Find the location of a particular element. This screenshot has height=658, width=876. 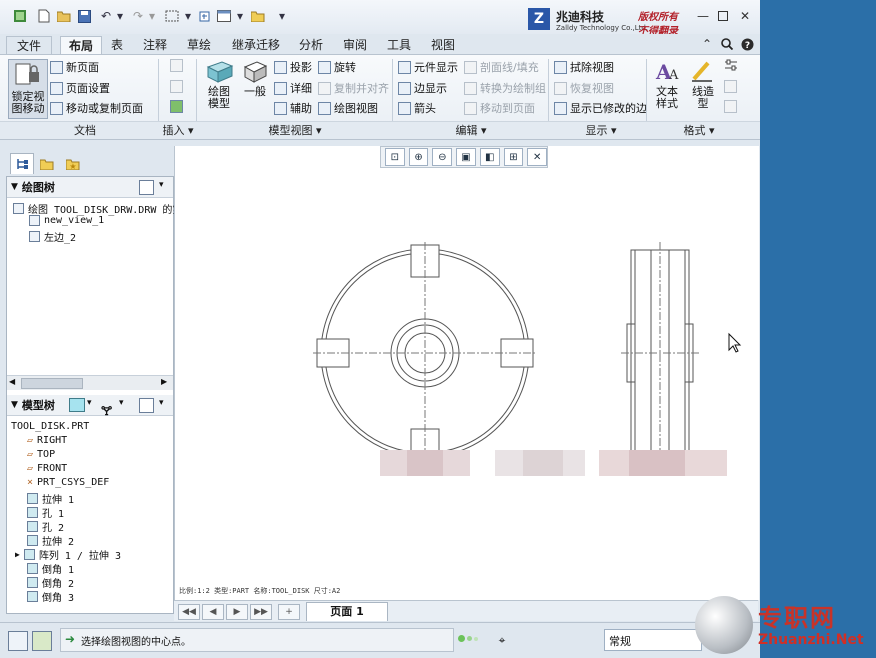

tab-layout: 布局 is located at coordinates (81, 45).